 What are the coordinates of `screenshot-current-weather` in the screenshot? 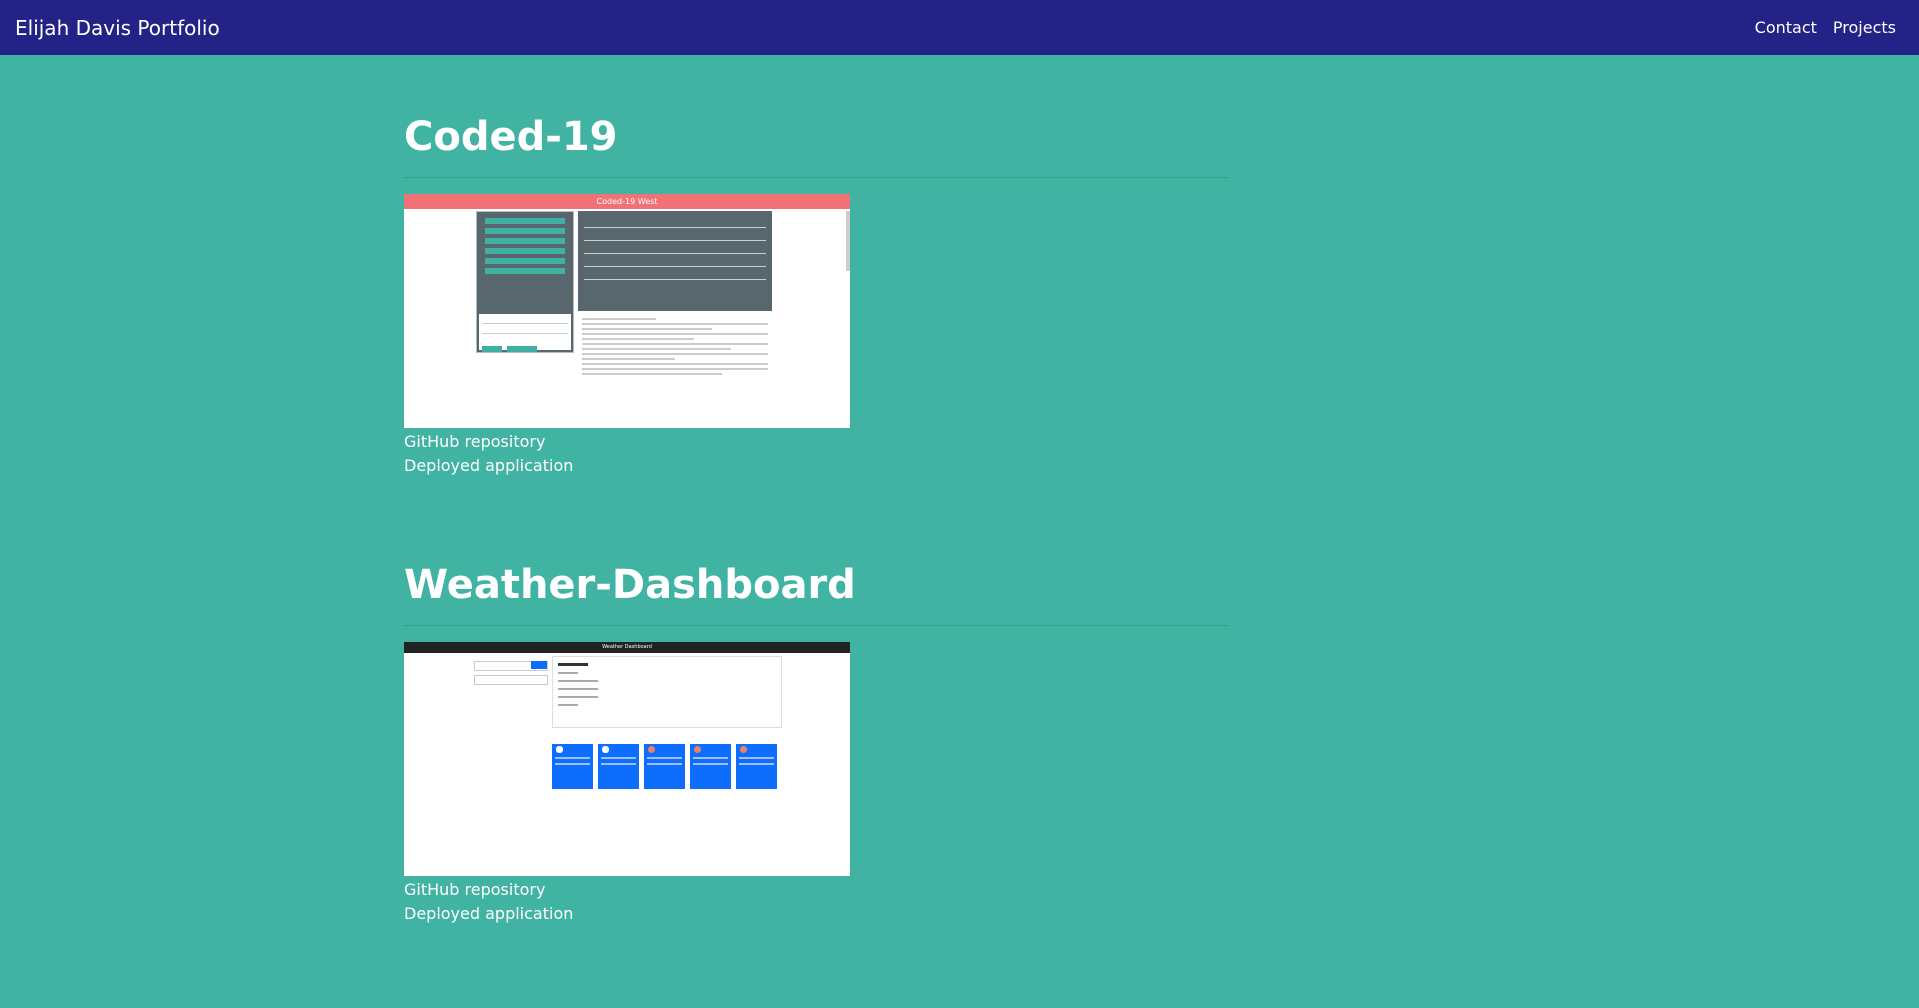 It's located at (667, 692).